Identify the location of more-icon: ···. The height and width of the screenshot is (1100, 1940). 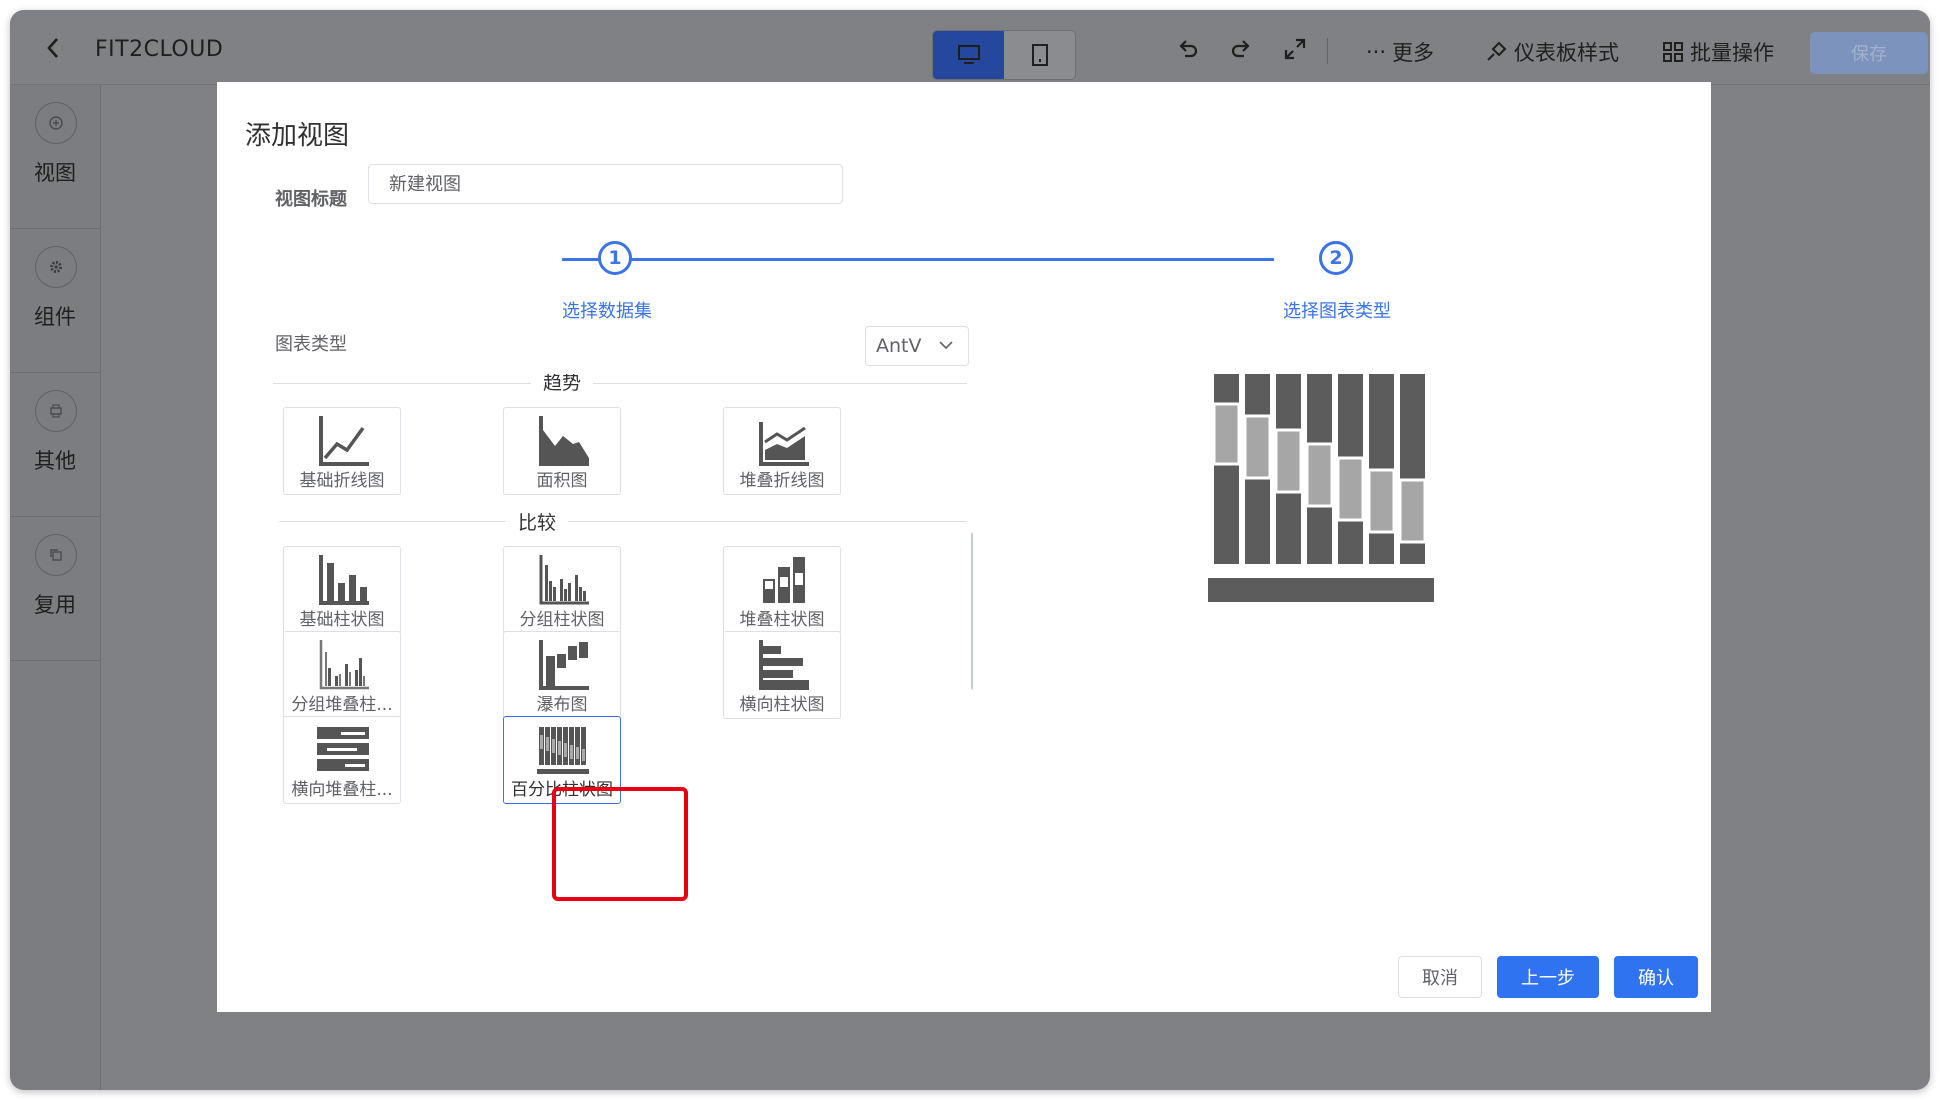
(1376, 52).